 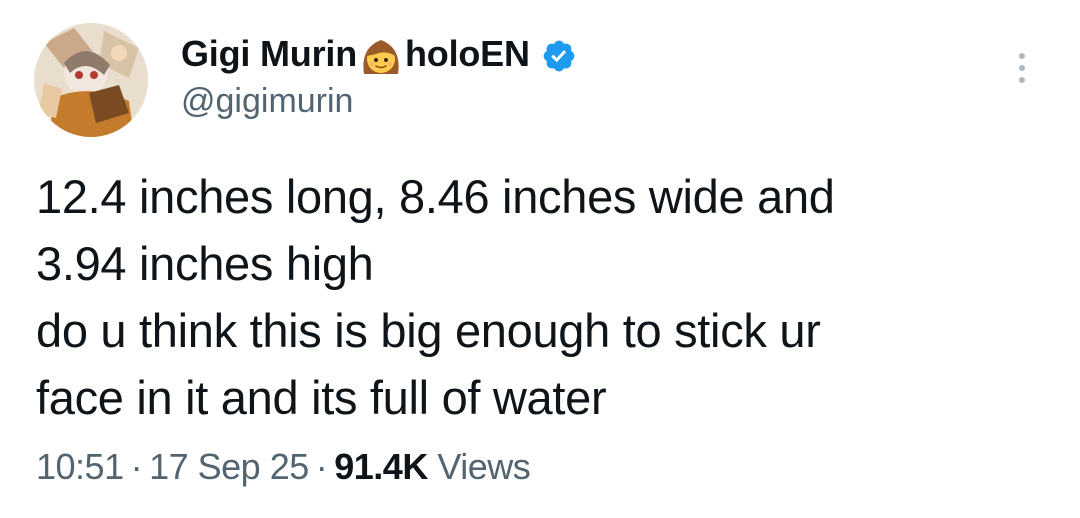 I want to click on more-options-icon, so click(x=1022, y=68).